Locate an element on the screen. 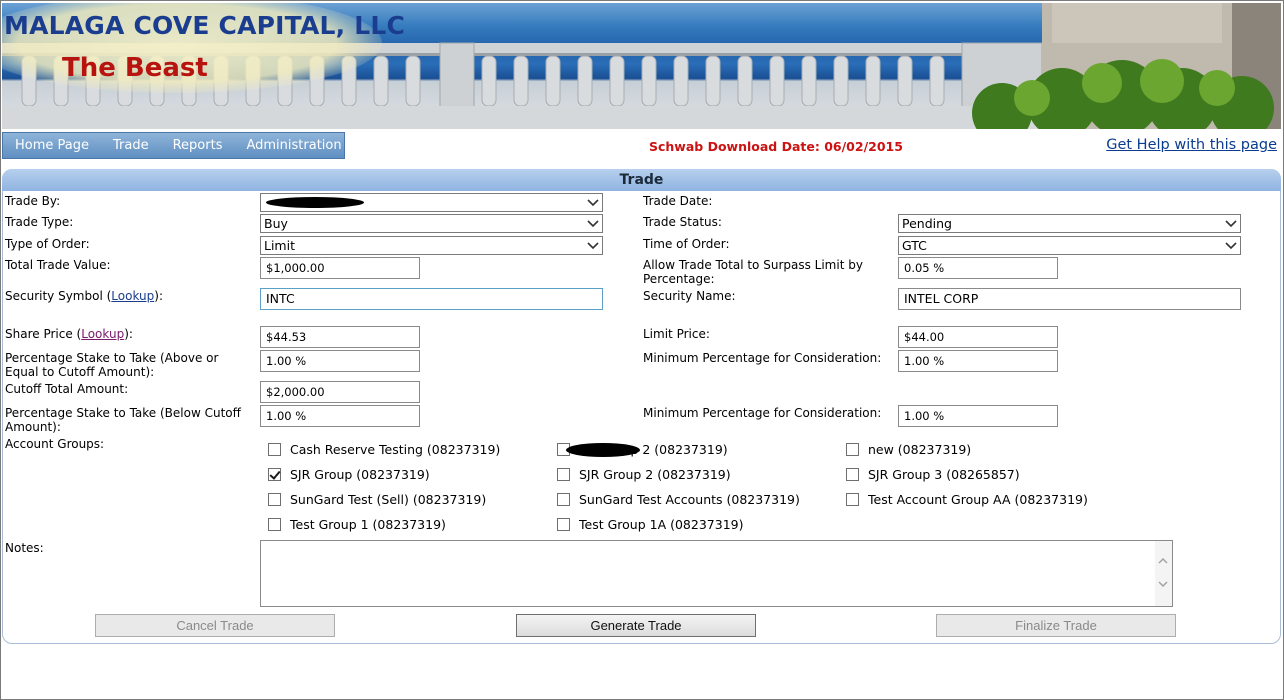  trade-status-value: Pending is located at coordinates (927, 223).